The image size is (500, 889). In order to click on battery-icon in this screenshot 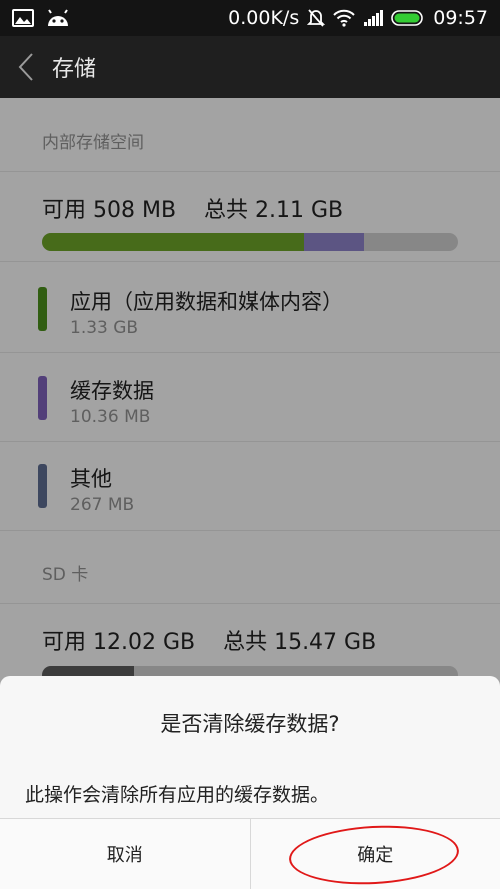, I will do `click(408, 18)`.